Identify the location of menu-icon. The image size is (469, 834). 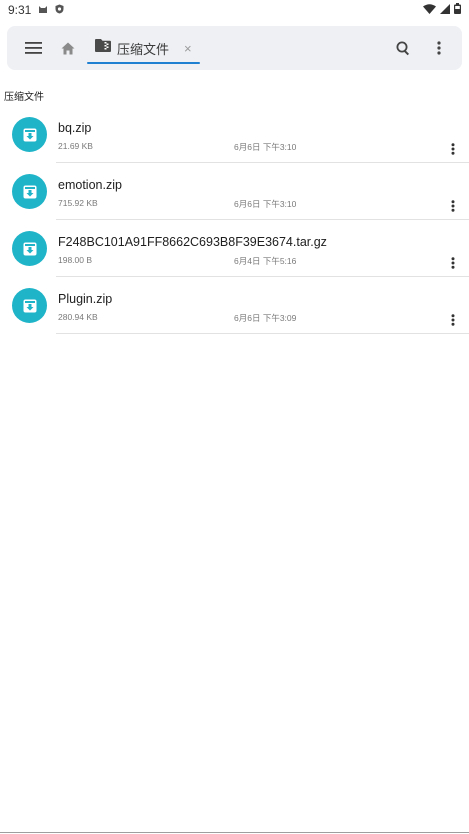
(34, 48).